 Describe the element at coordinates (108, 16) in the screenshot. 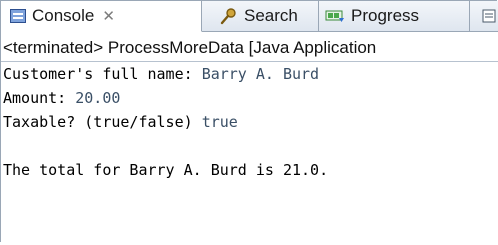

I see `close-icon: ✕` at that location.